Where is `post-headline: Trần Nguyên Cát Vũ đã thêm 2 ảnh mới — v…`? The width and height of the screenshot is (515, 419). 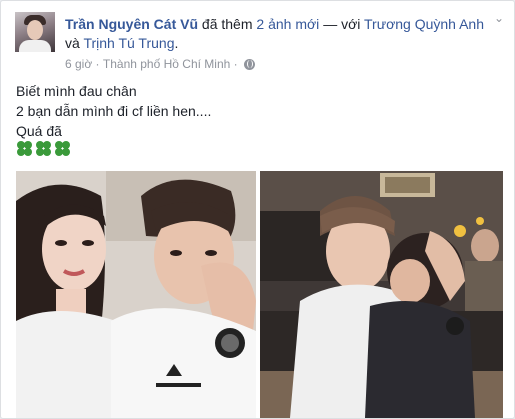 post-headline: Trần Nguyên Cát Vũ đã thêm 2 ảnh mới — v… is located at coordinates (280, 34).